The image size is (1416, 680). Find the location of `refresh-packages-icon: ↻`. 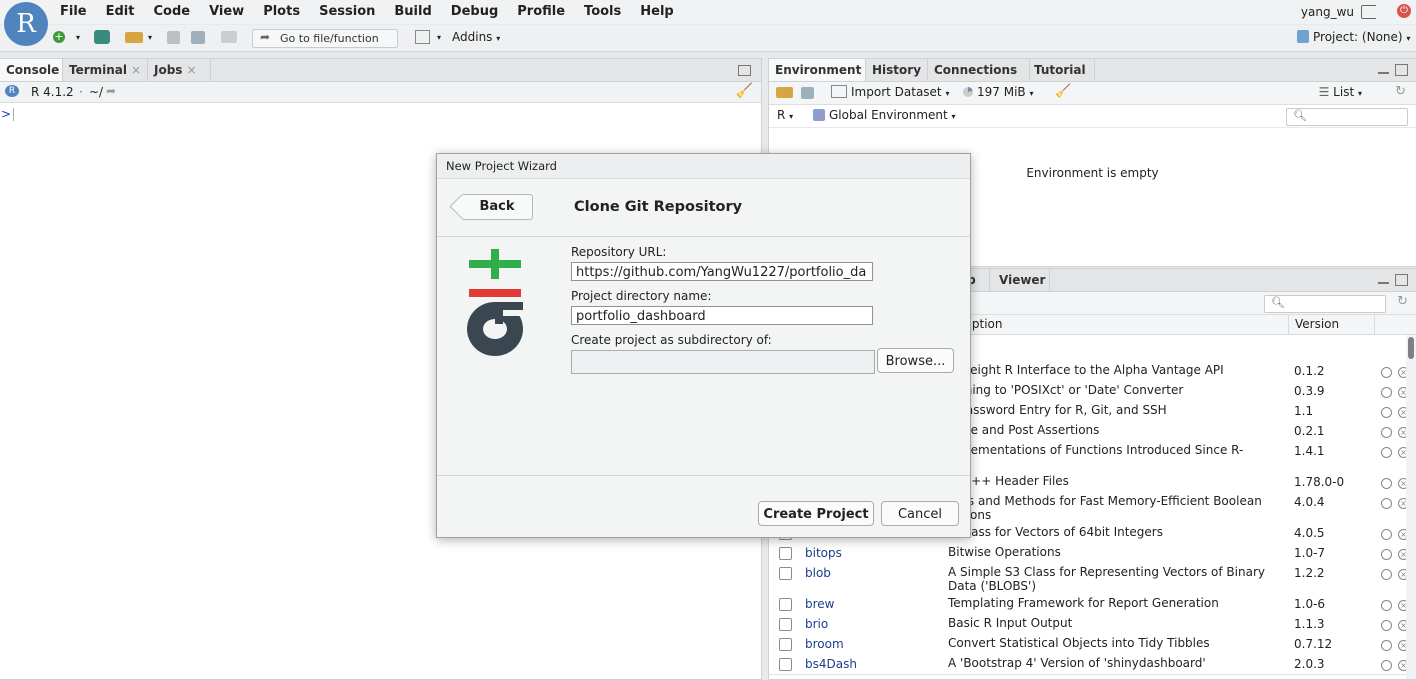

refresh-packages-icon: ↻ is located at coordinates (1402, 301).